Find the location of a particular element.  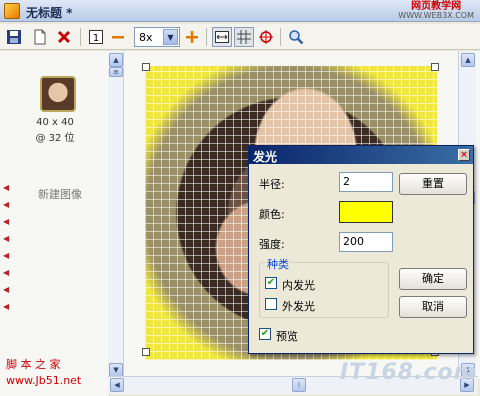

vertical-scrollbar-left: ▲ ≡ ▼ is located at coordinates (116, 216).